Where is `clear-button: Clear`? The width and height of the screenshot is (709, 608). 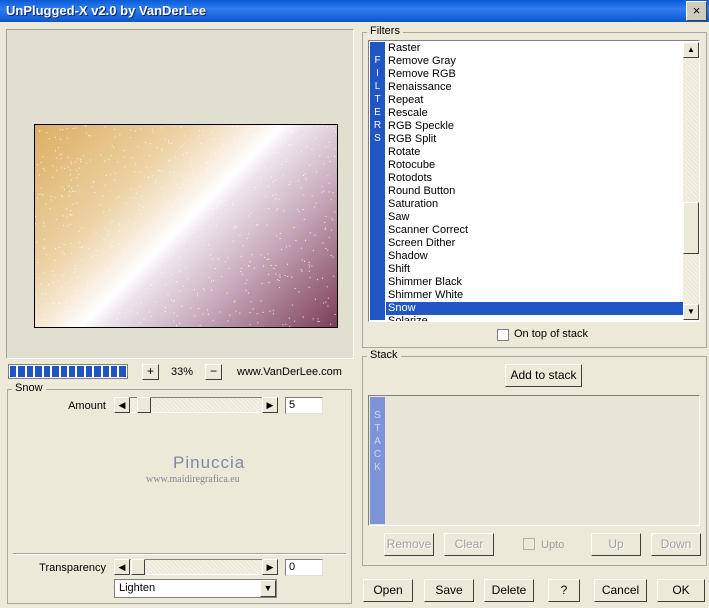 clear-button: Clear is located at coordinates (469, 544).